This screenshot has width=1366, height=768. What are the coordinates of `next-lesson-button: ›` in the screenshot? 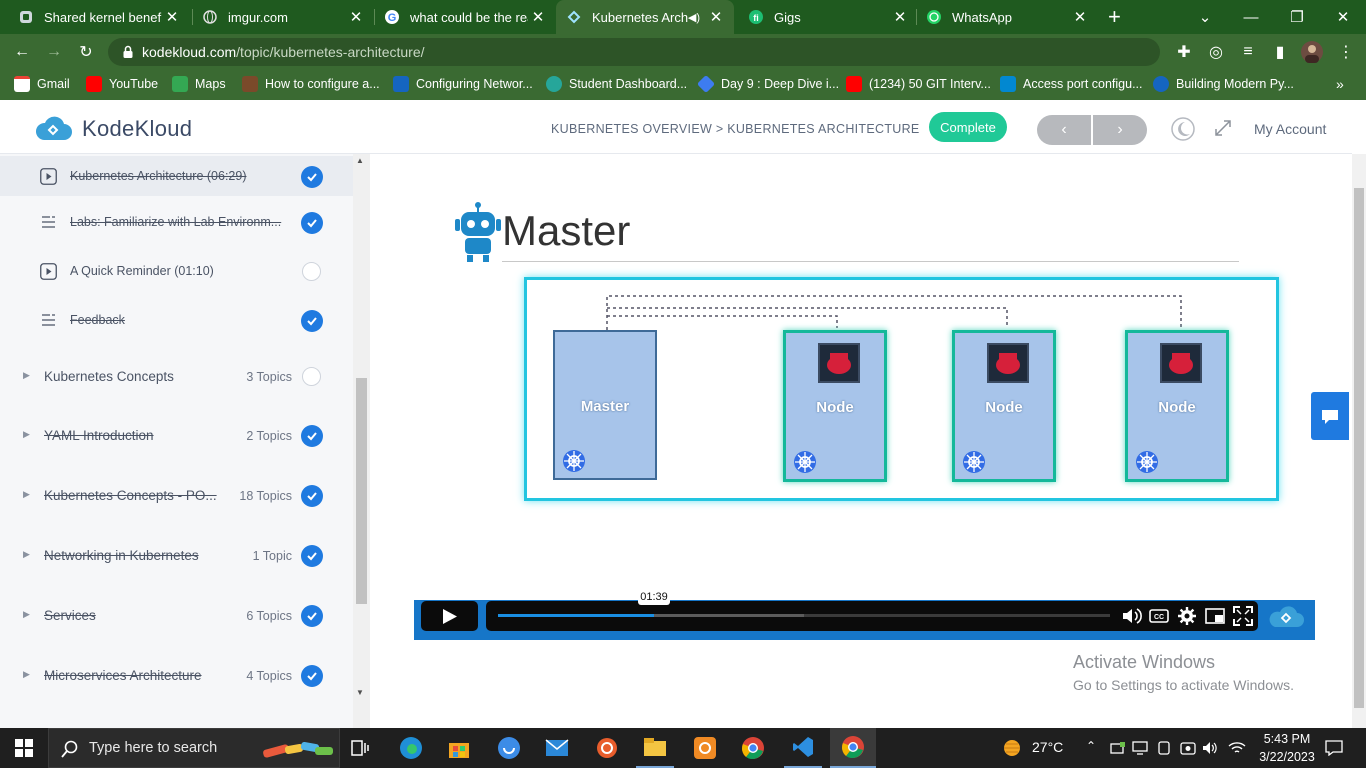 It's located at (1120, 130).